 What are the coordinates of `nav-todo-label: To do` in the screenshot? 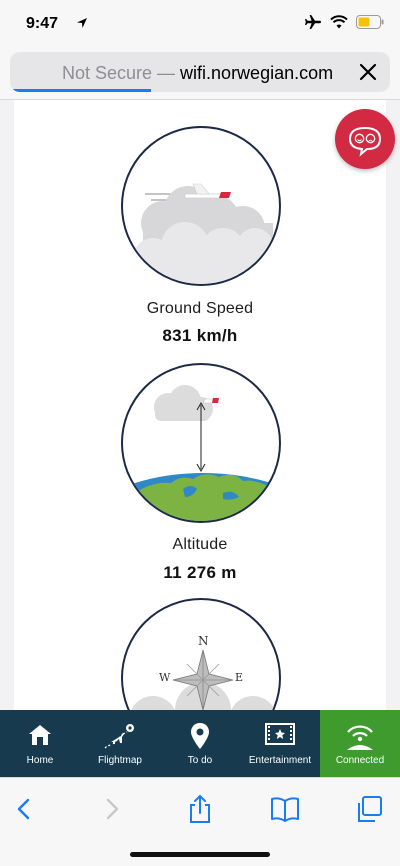 It's located at (200, 760).